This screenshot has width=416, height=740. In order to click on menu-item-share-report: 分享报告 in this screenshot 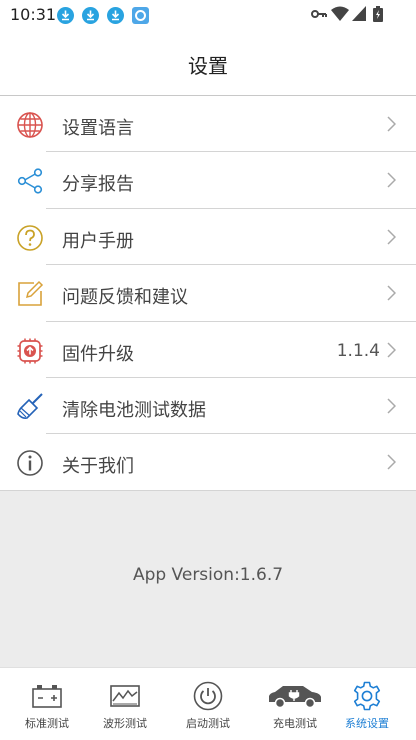, I will do `click(208, 180)`.